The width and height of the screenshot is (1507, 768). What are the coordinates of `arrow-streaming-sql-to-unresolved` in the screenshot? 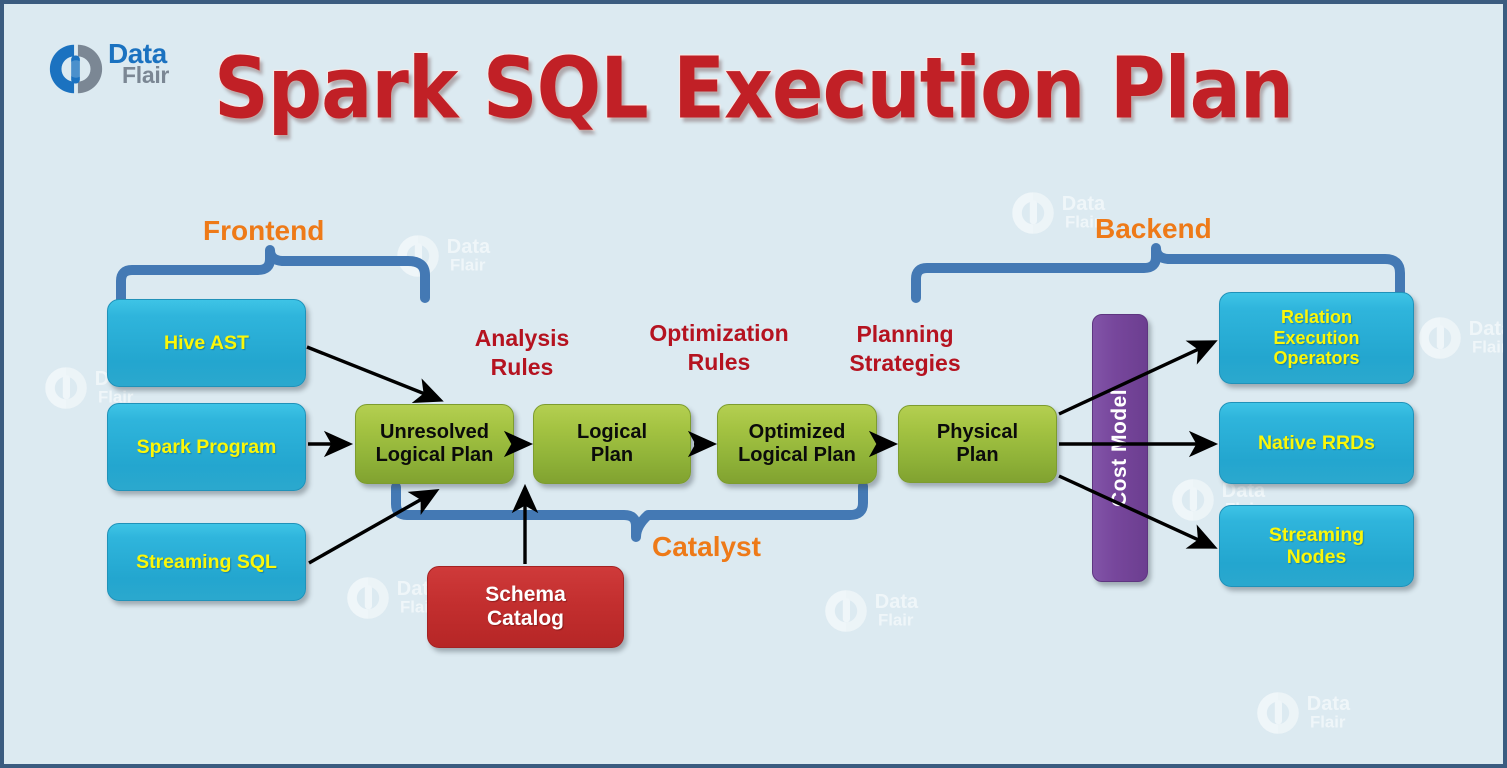 It's located at (374, 526).